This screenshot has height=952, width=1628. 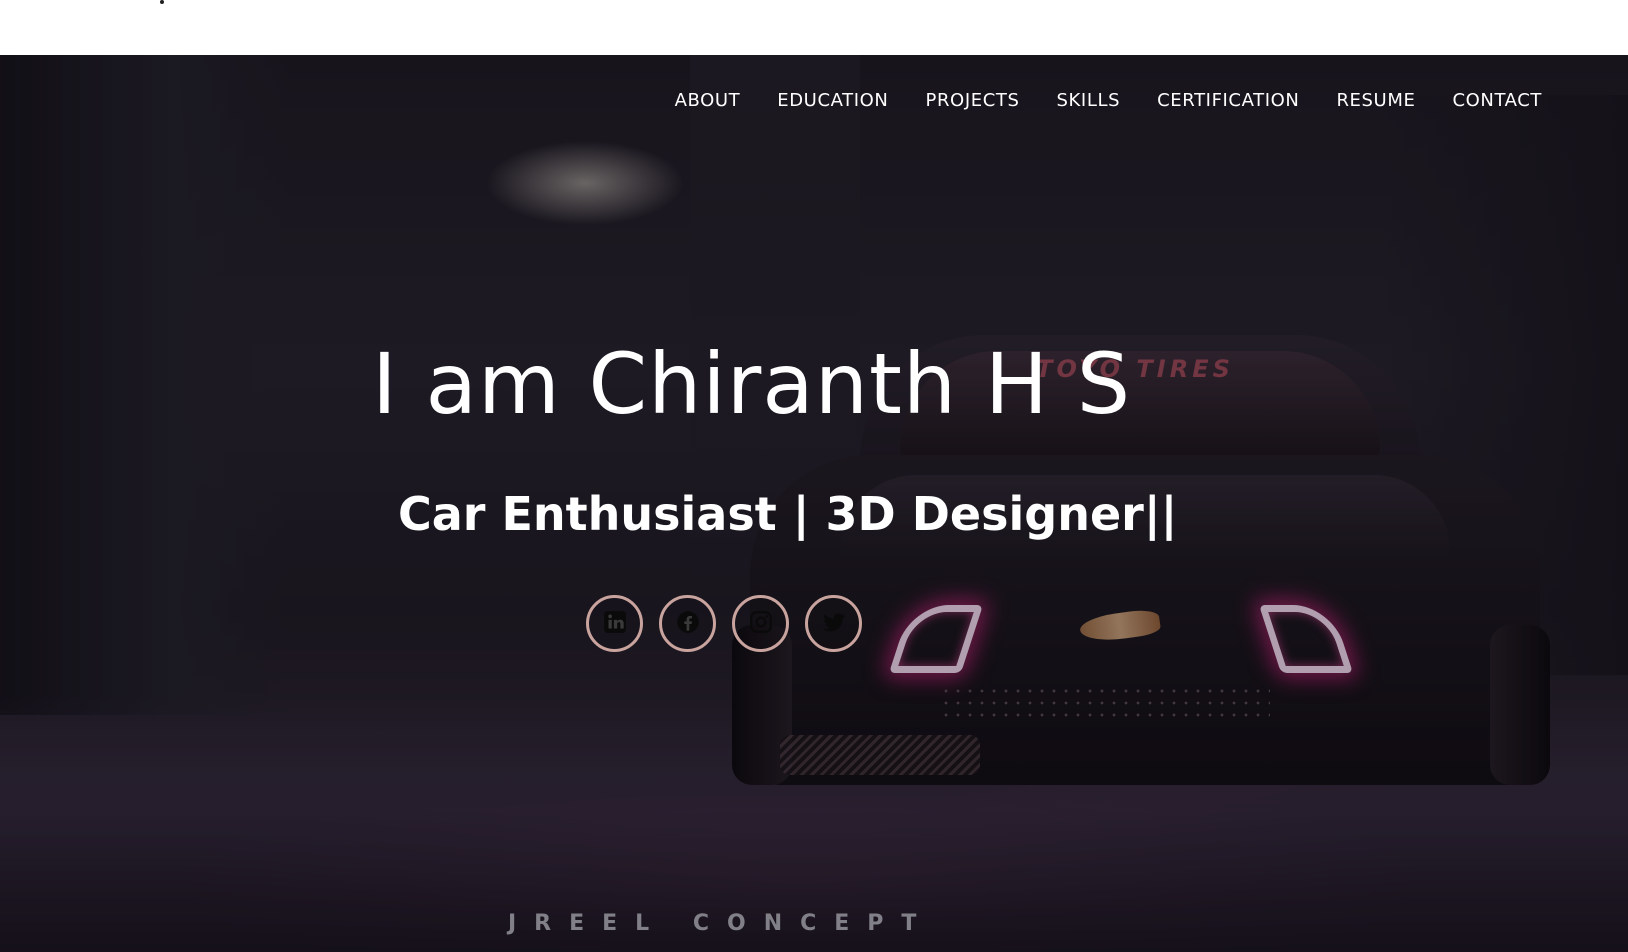 What do you see at coordinates (814, 27) in the screenshot?
I see `top-bar` at bounding box center [814, 27].